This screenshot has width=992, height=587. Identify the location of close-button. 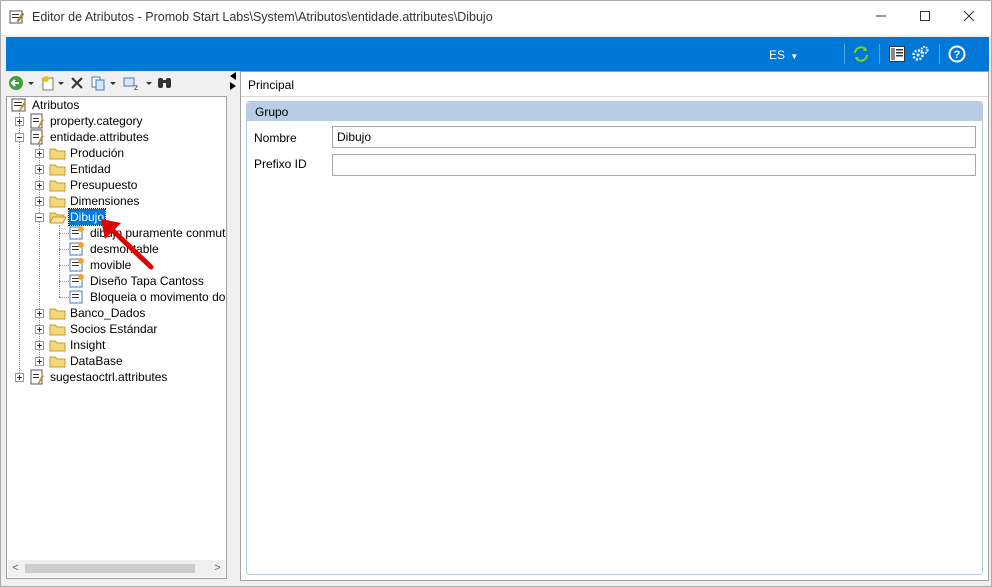
(969, 16).